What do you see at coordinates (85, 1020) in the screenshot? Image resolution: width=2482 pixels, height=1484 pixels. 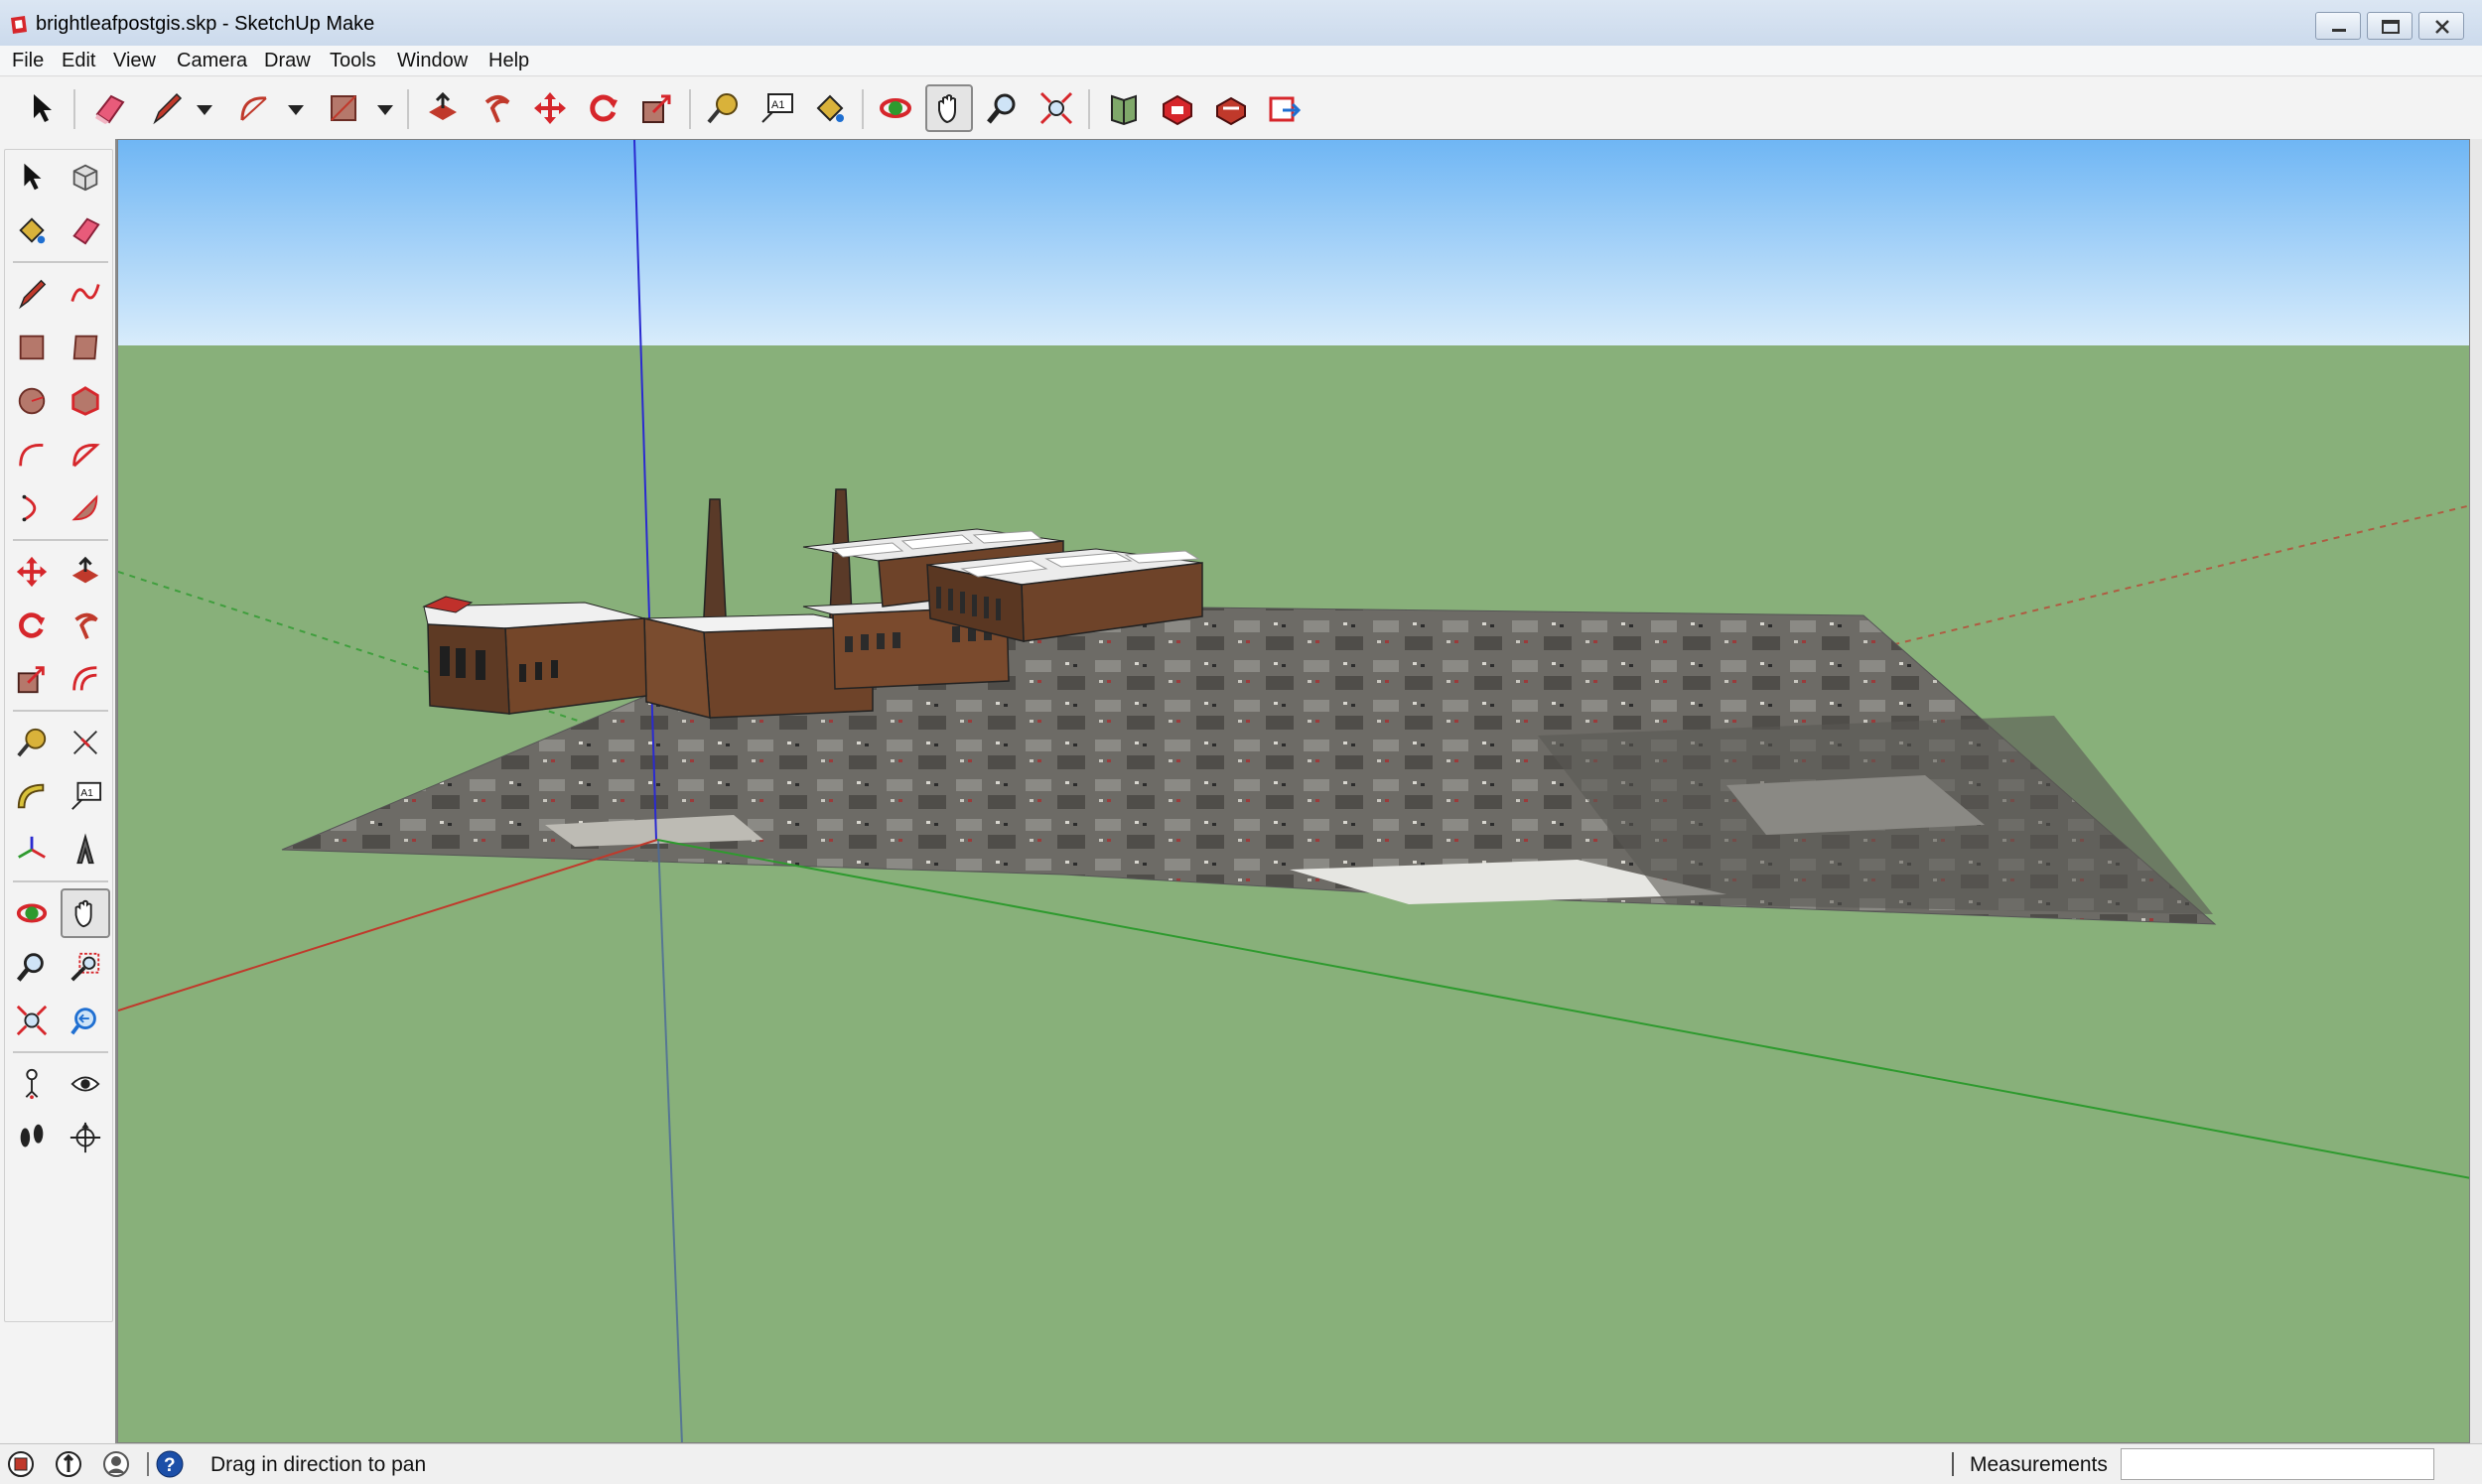 I see `previous-view-tool-button` at bounding box center [85, 1020].